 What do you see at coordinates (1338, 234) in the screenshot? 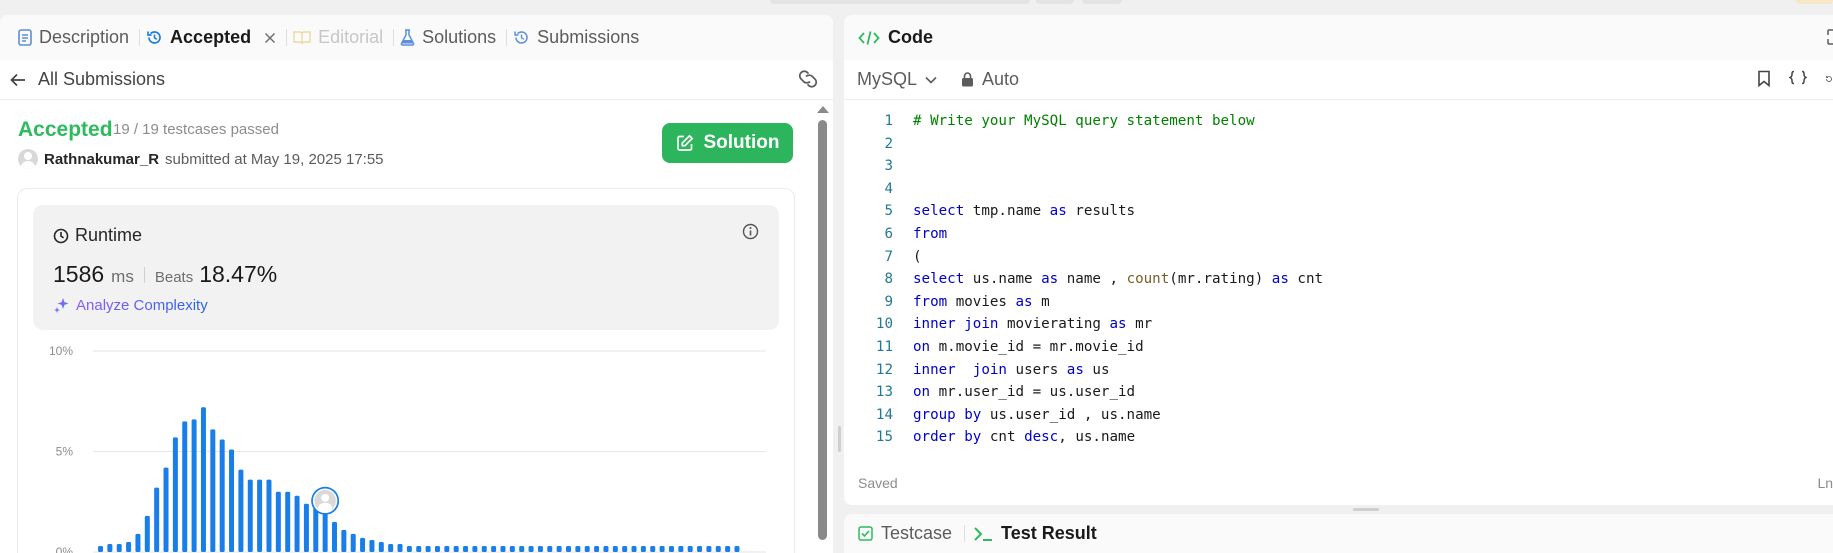
I see `code-line: 6 from` at bounding box center [1338, 234].